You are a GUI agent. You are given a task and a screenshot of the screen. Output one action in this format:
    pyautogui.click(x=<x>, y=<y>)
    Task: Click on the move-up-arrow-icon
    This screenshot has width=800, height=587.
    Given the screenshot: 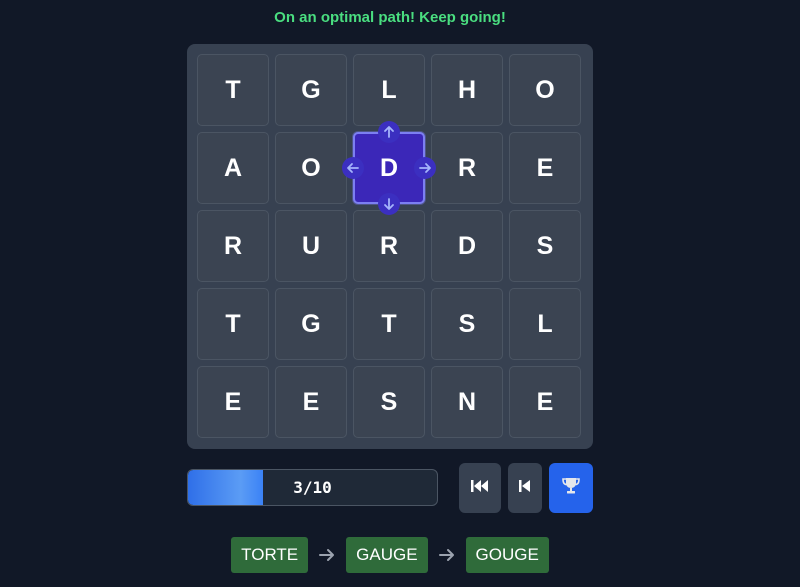 What is the action you would take?
    pyautogui.click(x=389, y=132)
    